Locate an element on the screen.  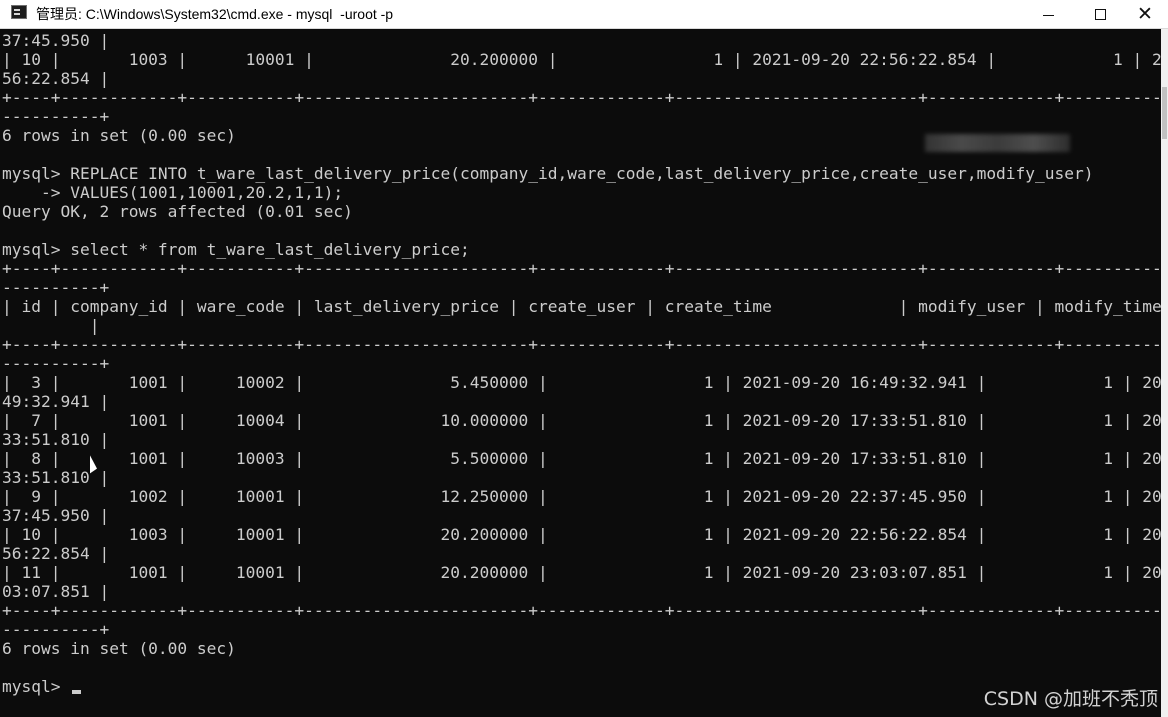
console-line: -> VALUES(1001,10001,20.2,1,1); is located at coordinates (173, 192).